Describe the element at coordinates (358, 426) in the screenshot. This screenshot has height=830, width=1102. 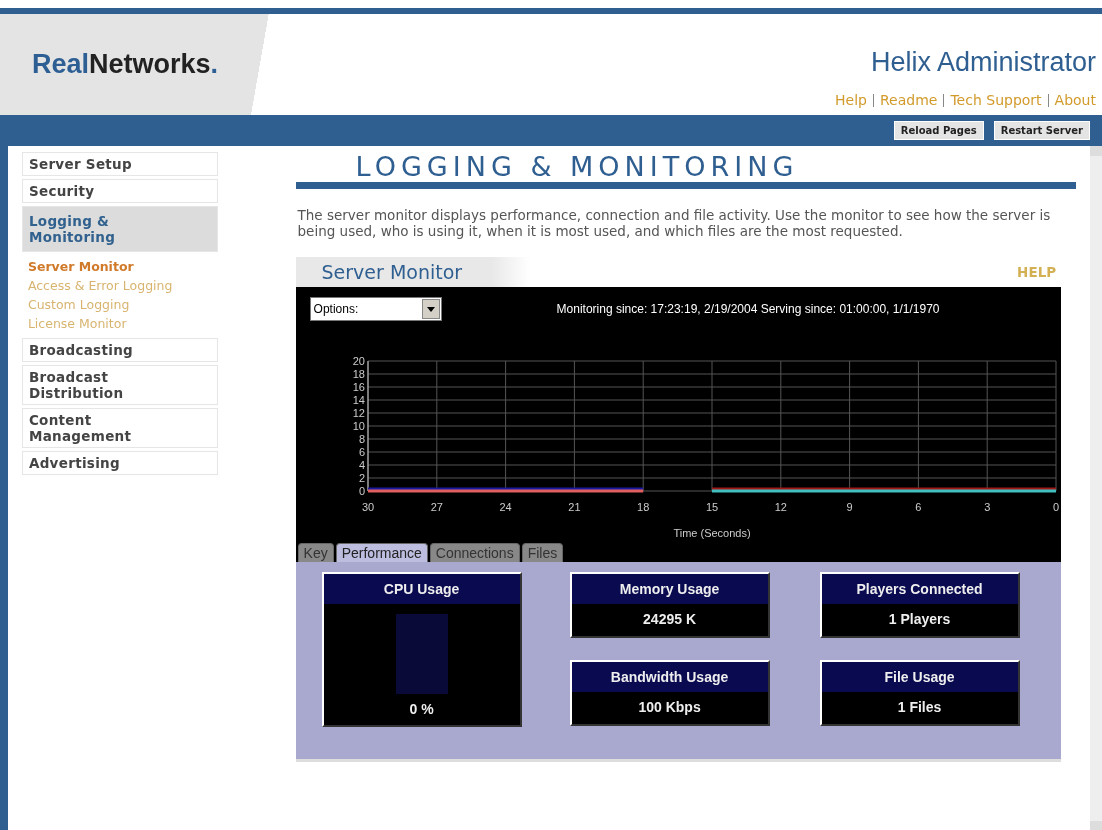
I see `y-tick-label: 10` at that location.